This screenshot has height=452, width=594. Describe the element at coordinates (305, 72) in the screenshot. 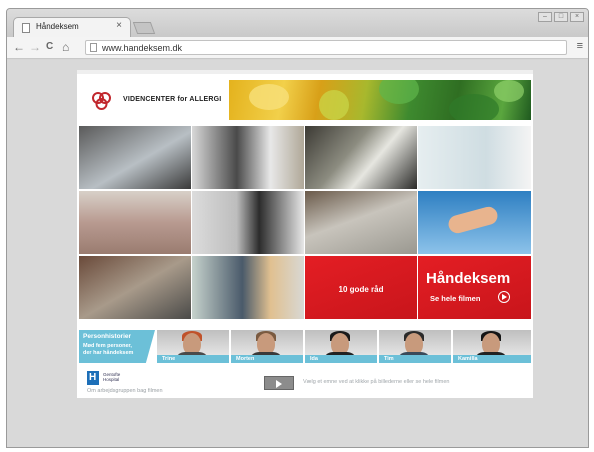

I see `top-divider` at that location.